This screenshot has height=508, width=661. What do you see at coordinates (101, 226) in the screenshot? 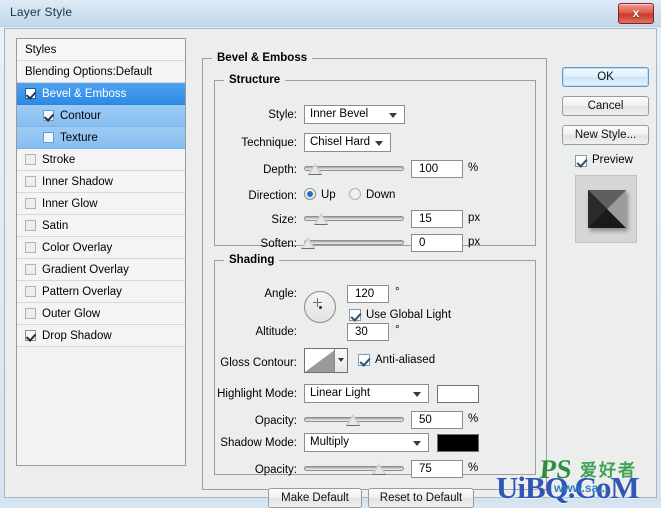
I see `sidebar-item-satin: Satin` at bounding box center [101, 226].